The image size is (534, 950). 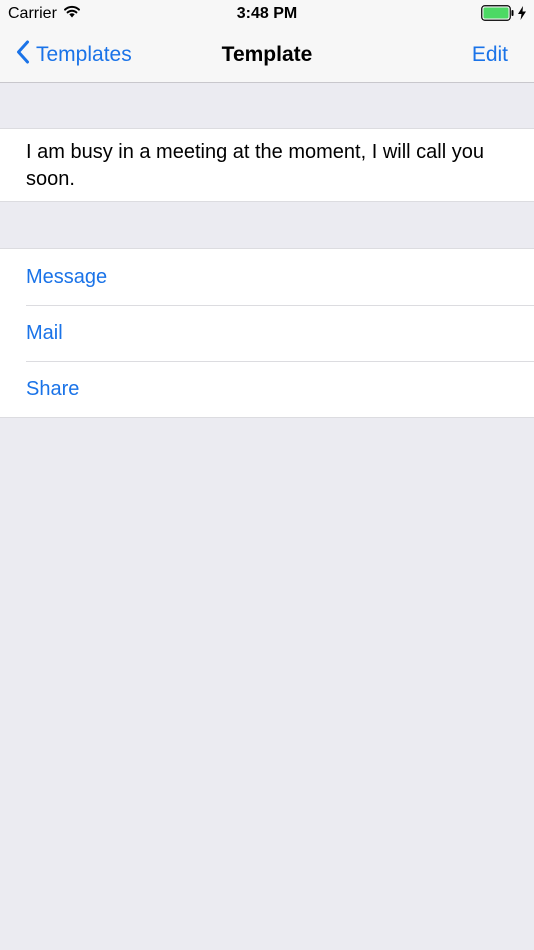 What do you see at coordinates (498, 15) in the screenshot?
I see `battery-icon` at bounding box center [498, 15].